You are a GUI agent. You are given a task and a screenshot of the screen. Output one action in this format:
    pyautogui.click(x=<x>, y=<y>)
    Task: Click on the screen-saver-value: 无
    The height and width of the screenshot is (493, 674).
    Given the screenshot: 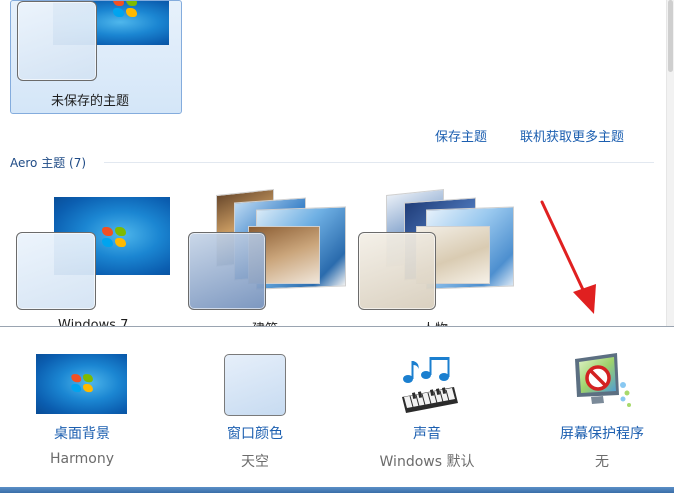 What is the action you would take?
    pyautogui.click(x=602, y=462)
    